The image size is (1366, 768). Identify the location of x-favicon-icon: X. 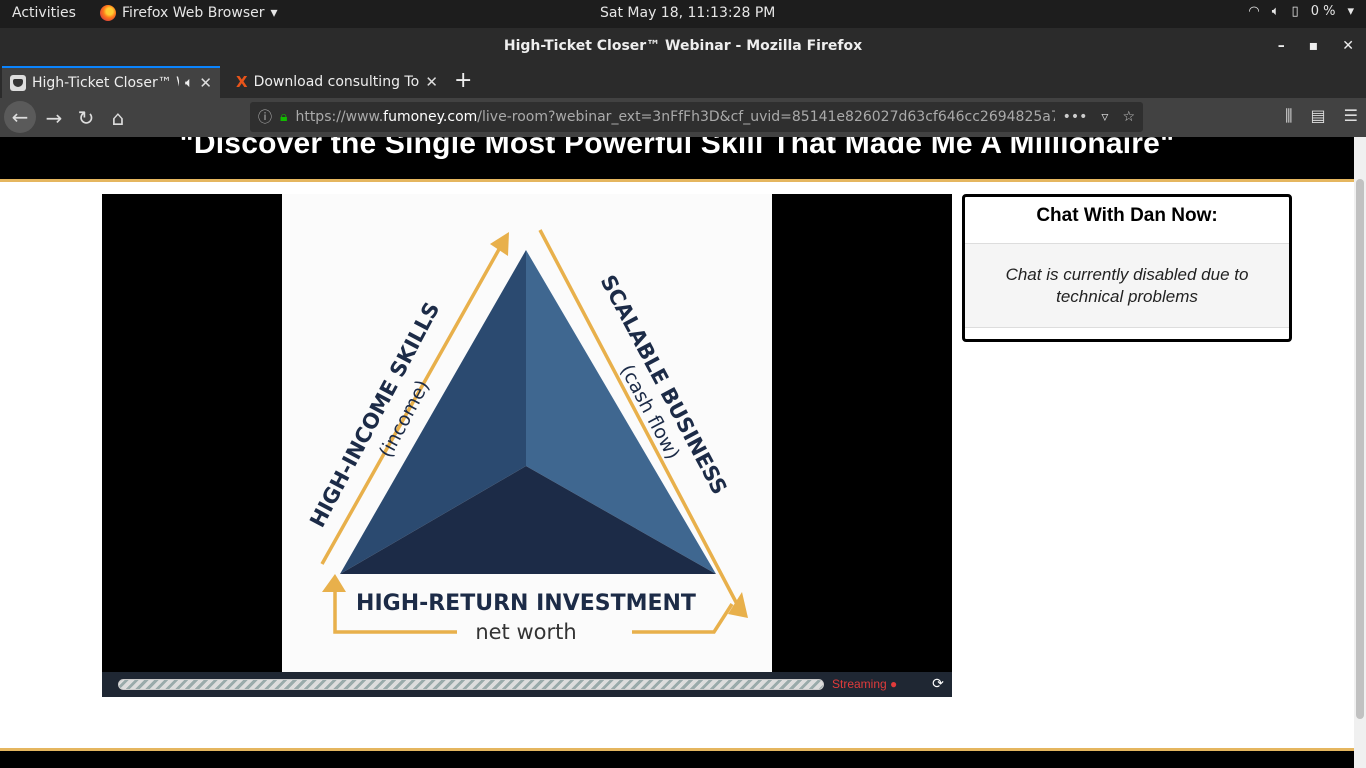
(242, 82).